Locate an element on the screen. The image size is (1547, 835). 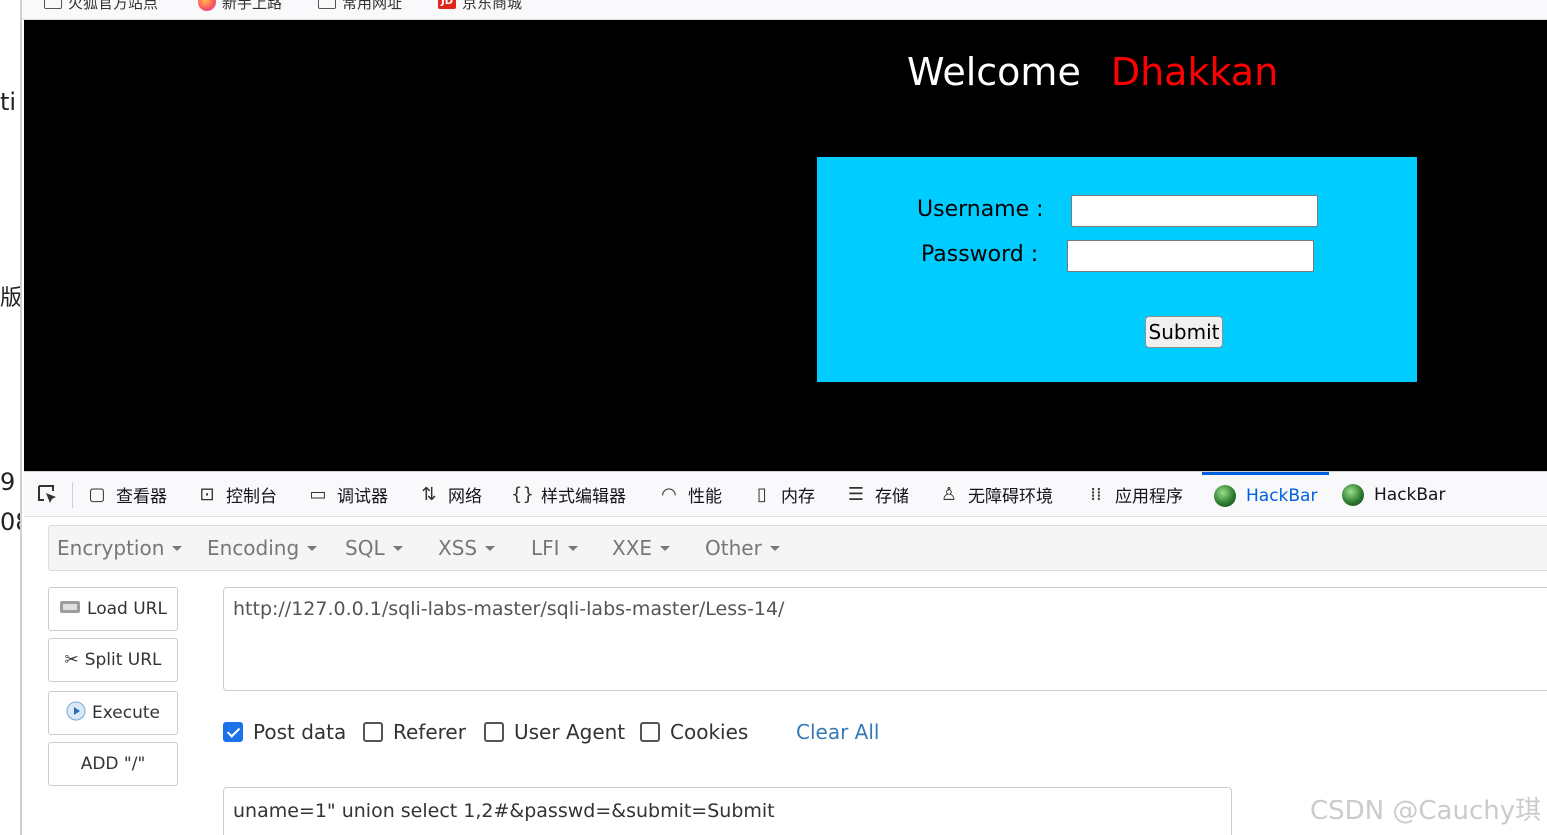
tab-memory: ▯ 内存 is located at coordinates (783, 494).